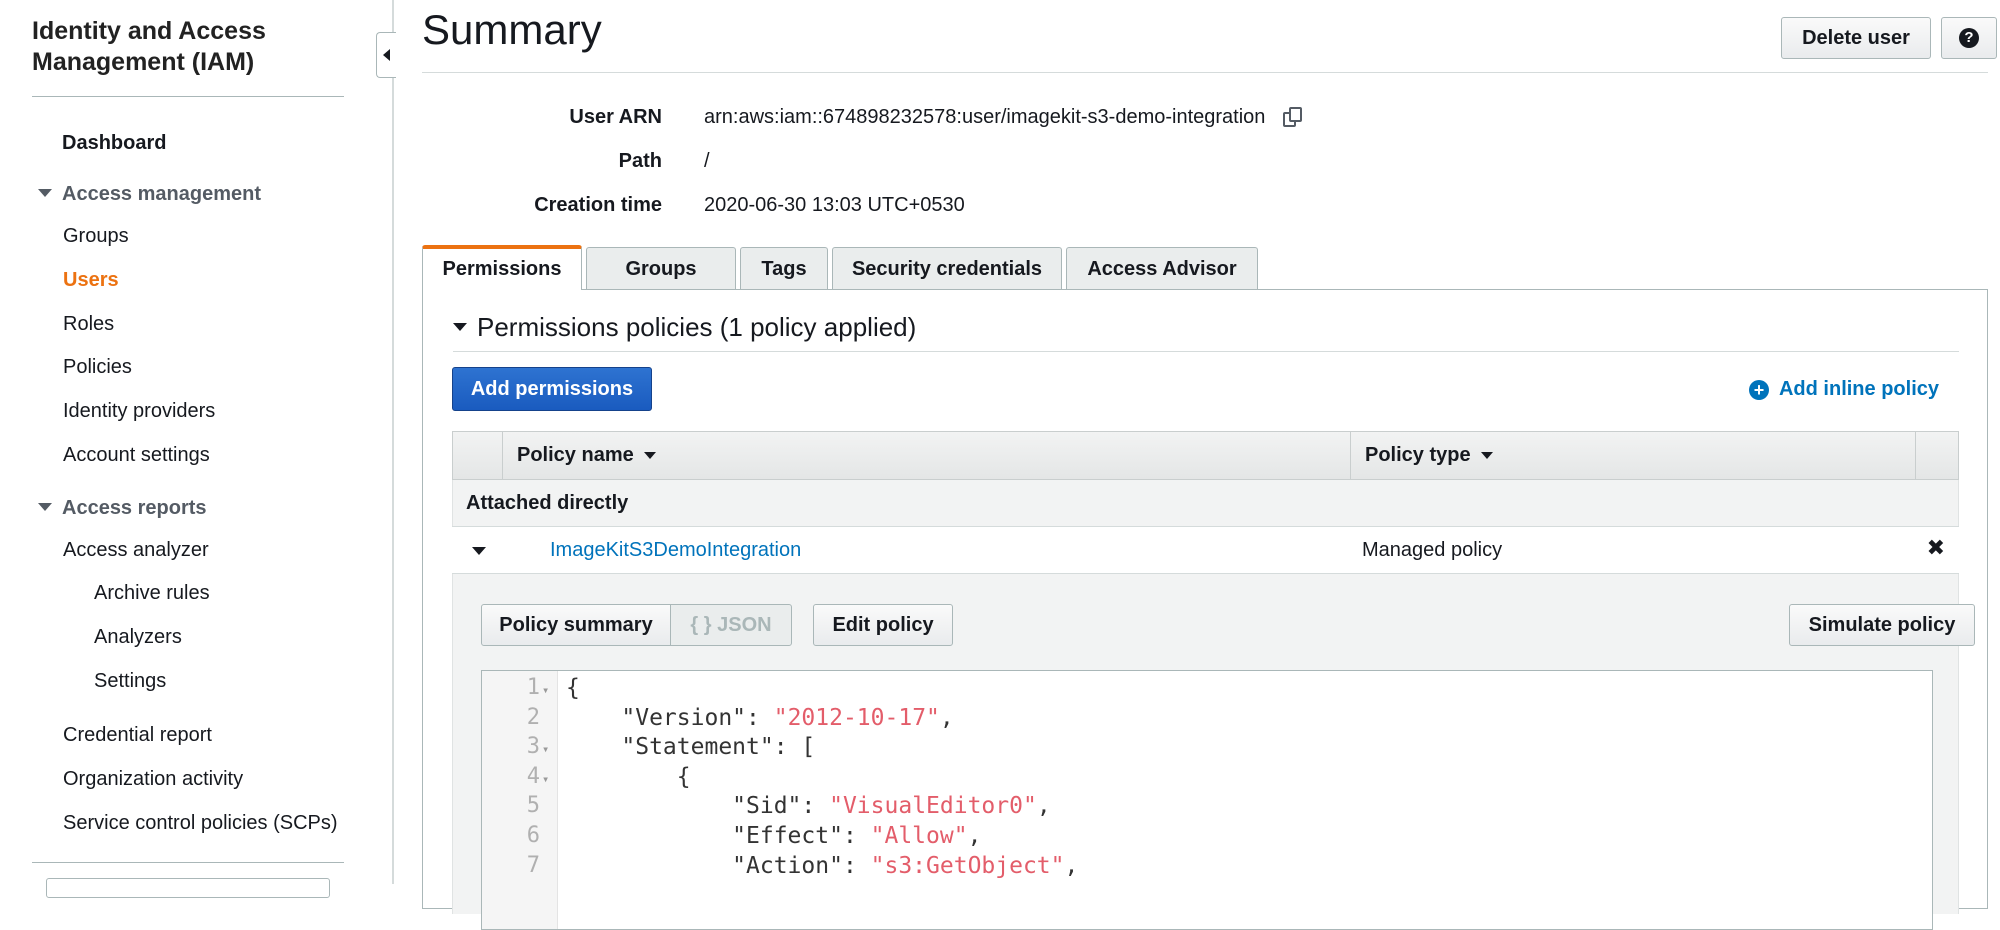  I want to click on tab-groups: Groups, so click(661, 268).